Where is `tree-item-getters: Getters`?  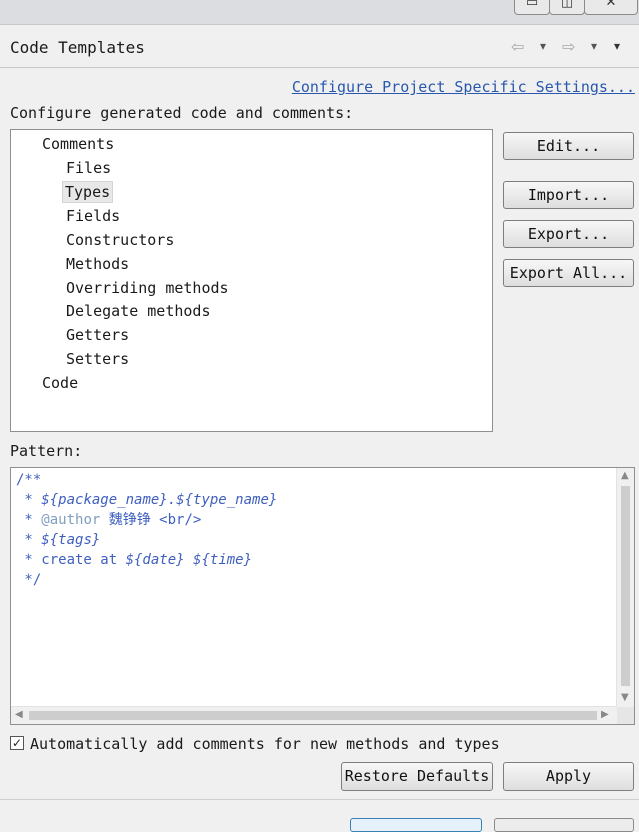
tree-item-getters: Getters is located at coordinates (97, 335).